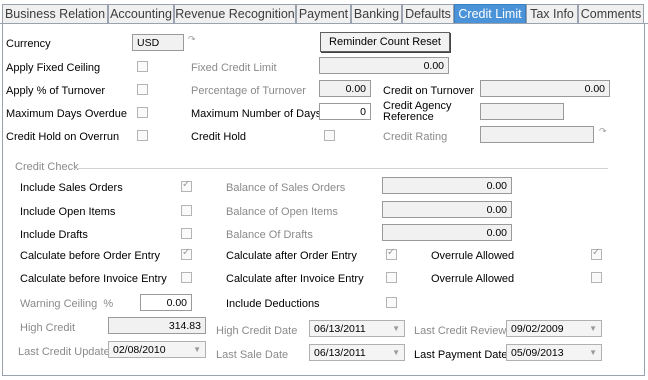 The height and width of the screenshot is (380, 648). Describe the element at coordinates (142, 89) in the screenshot. I see `apply-pct-turnover-checkbox` at that location.